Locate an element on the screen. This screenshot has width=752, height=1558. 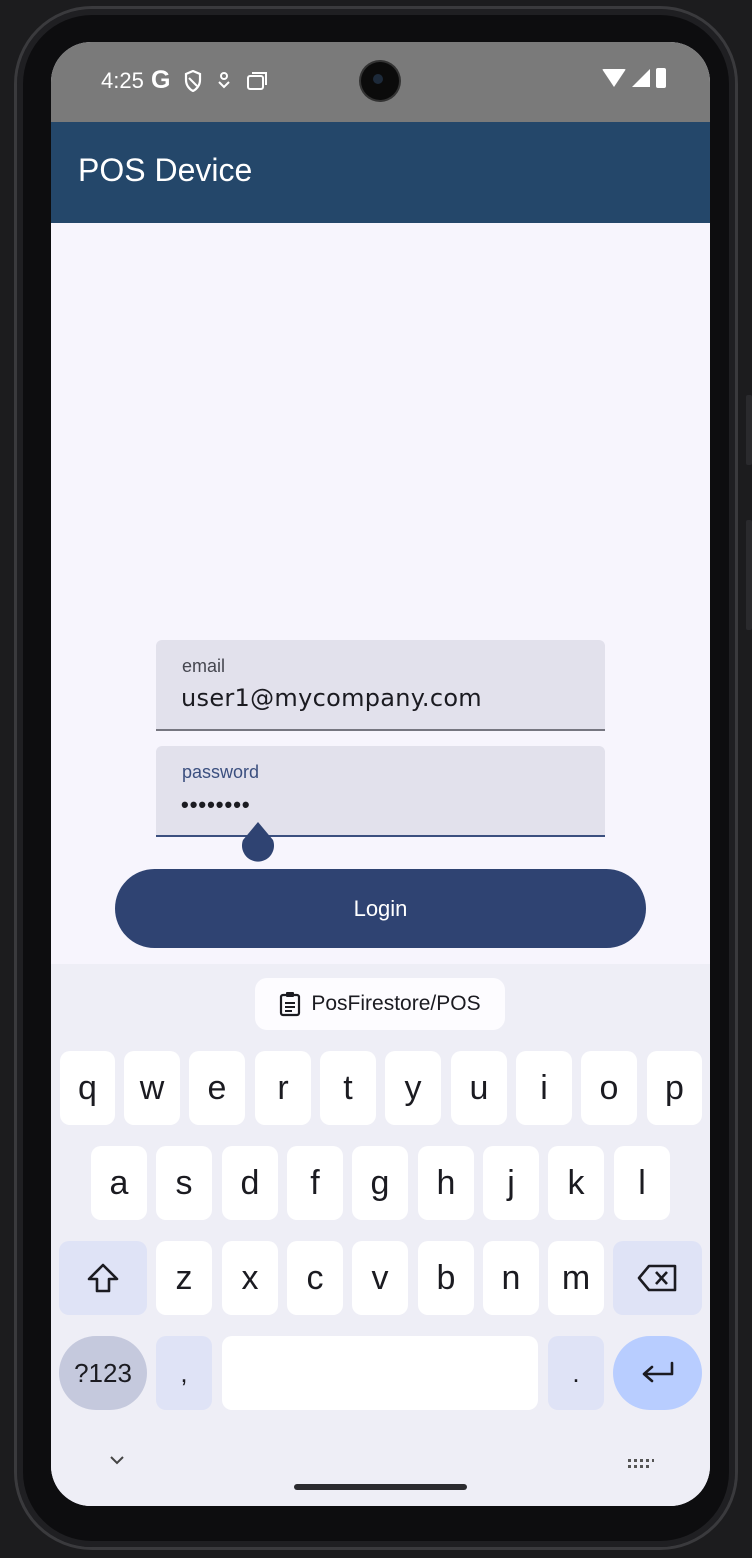
key-f: f is located at coordinates (315, 1183).